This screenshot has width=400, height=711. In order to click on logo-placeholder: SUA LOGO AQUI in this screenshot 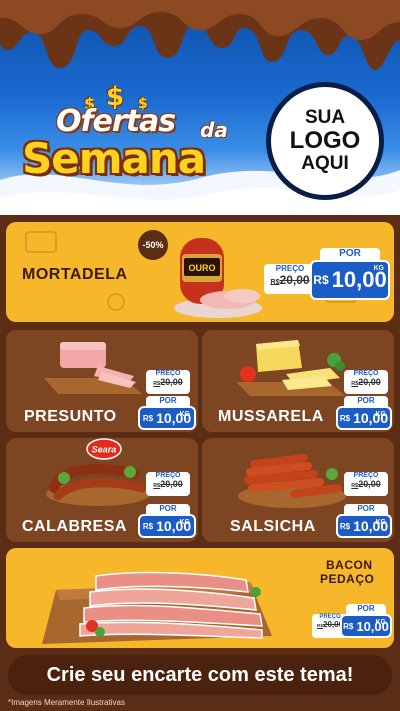, I will do `click(325, 141)`.